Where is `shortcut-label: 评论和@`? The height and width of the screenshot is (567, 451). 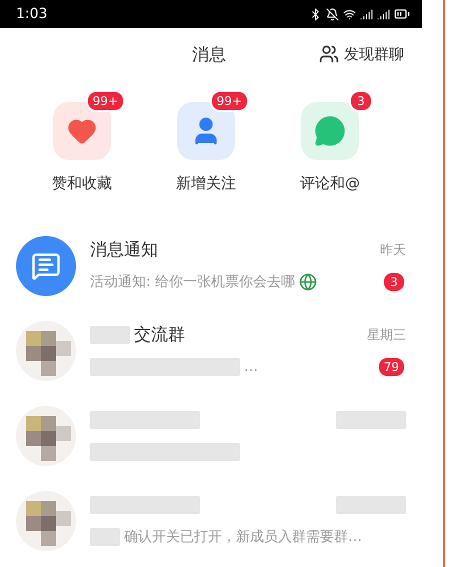 shortcut-label: 评论和@ is located at coordinates (330, 183).